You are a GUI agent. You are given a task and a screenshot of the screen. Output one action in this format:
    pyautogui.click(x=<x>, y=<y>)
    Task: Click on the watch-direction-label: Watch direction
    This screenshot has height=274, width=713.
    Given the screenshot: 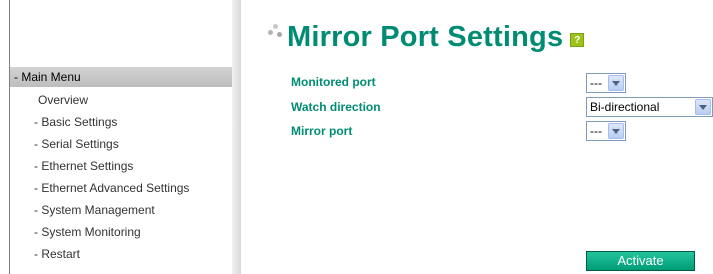 What is the action you would take?
    pyautogui.click(x=336, y=107)
    